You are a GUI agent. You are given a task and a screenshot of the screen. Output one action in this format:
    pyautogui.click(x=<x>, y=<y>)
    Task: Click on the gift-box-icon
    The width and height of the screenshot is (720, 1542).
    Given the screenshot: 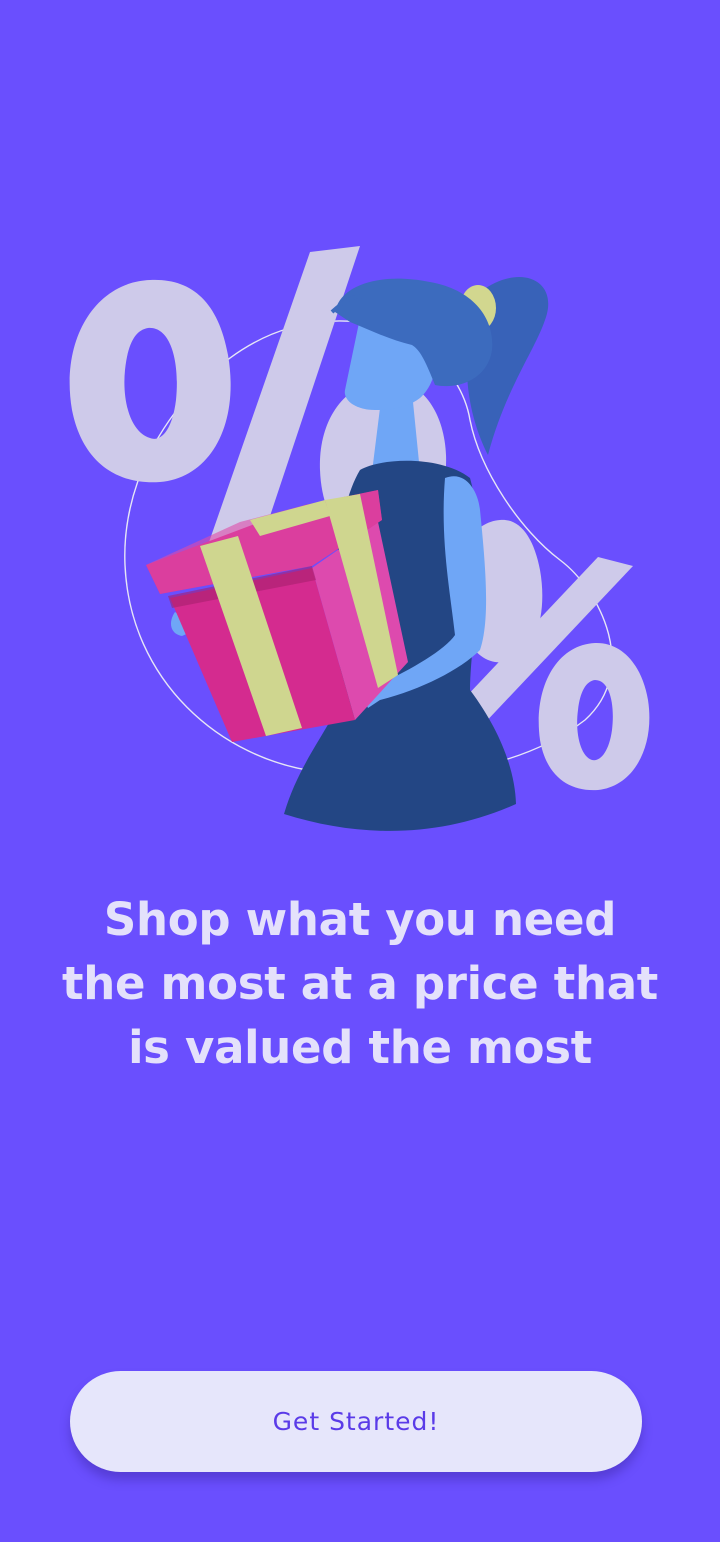 What is the action you would take?
    pyautogui.click(x=277, y=616)
    